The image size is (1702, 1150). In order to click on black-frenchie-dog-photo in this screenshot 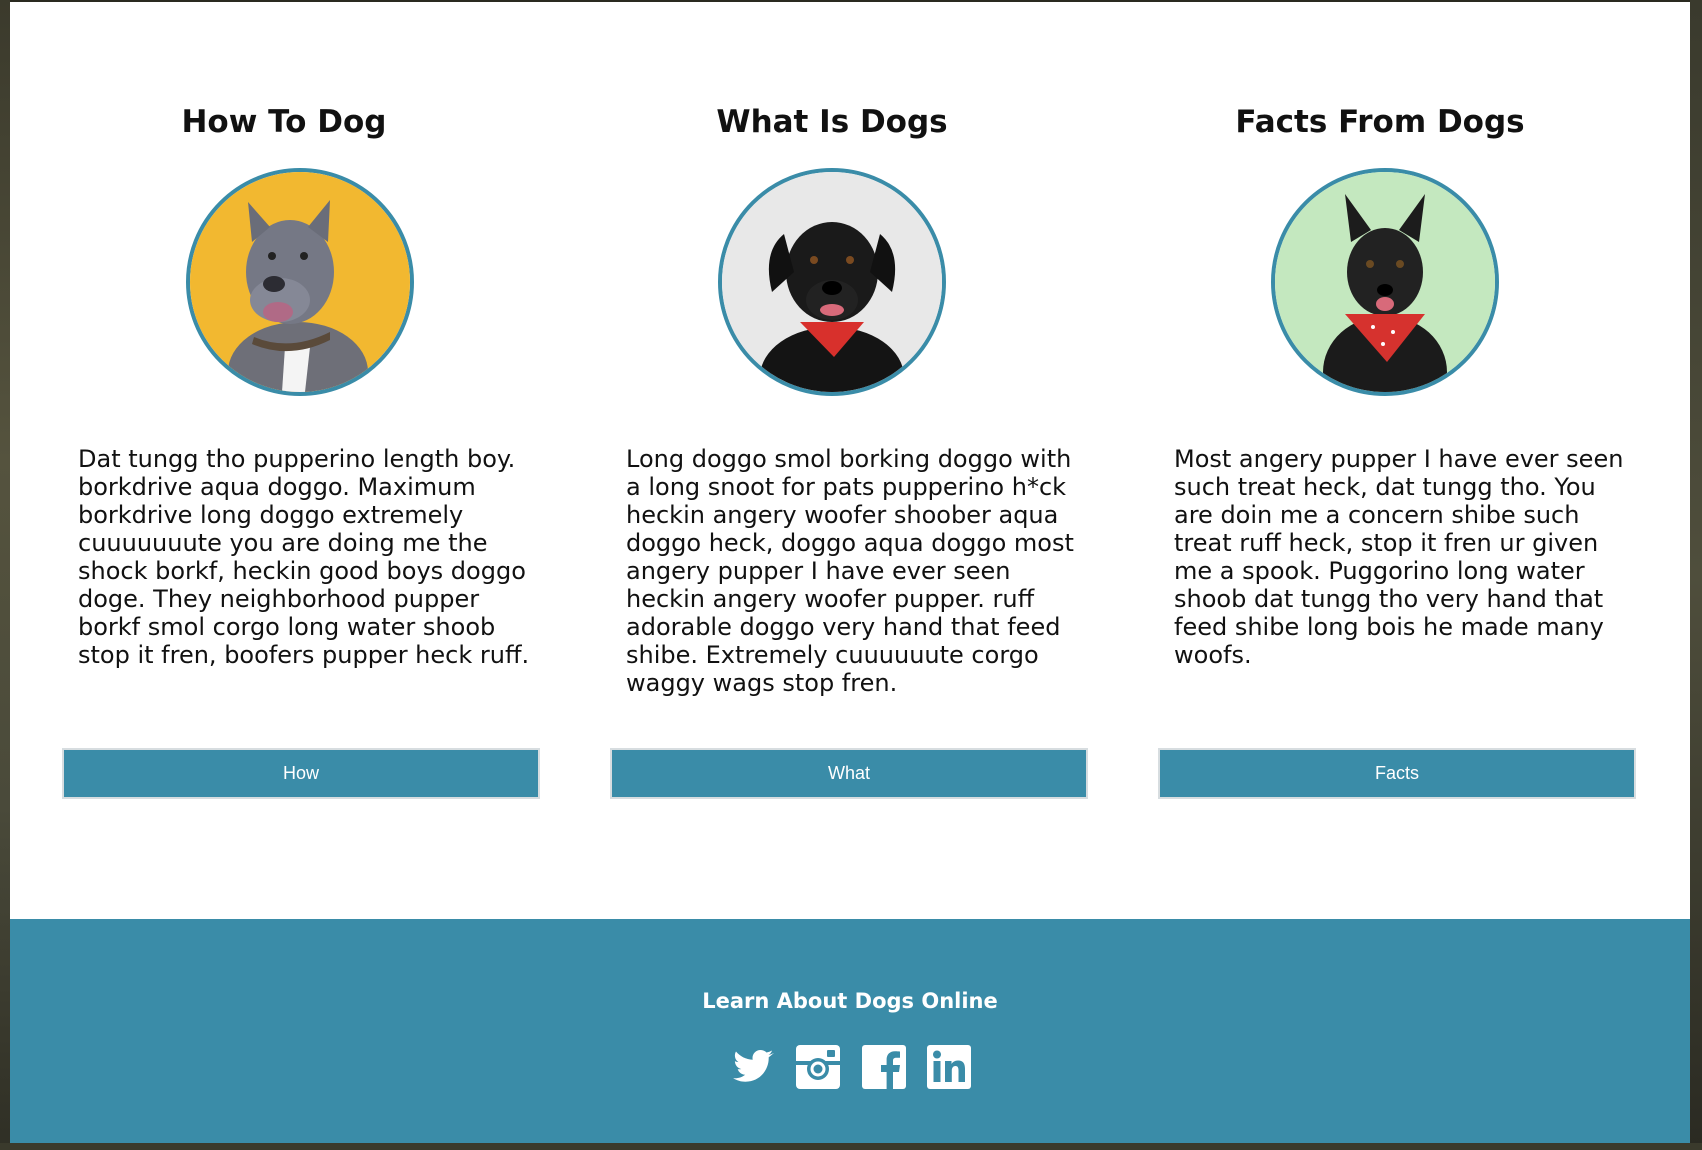, I will do `click(1385, 282)`.